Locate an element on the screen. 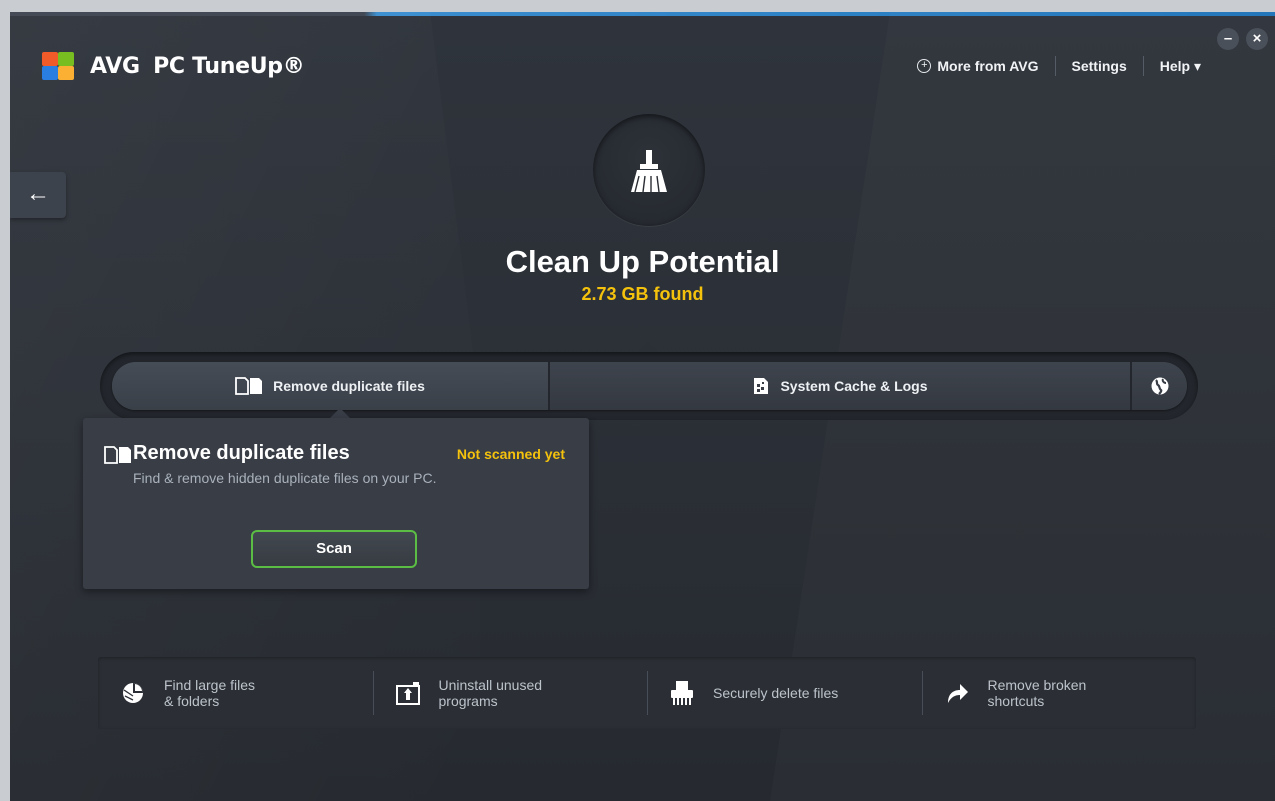  globe-icon is located at coordinates (1159, 386).